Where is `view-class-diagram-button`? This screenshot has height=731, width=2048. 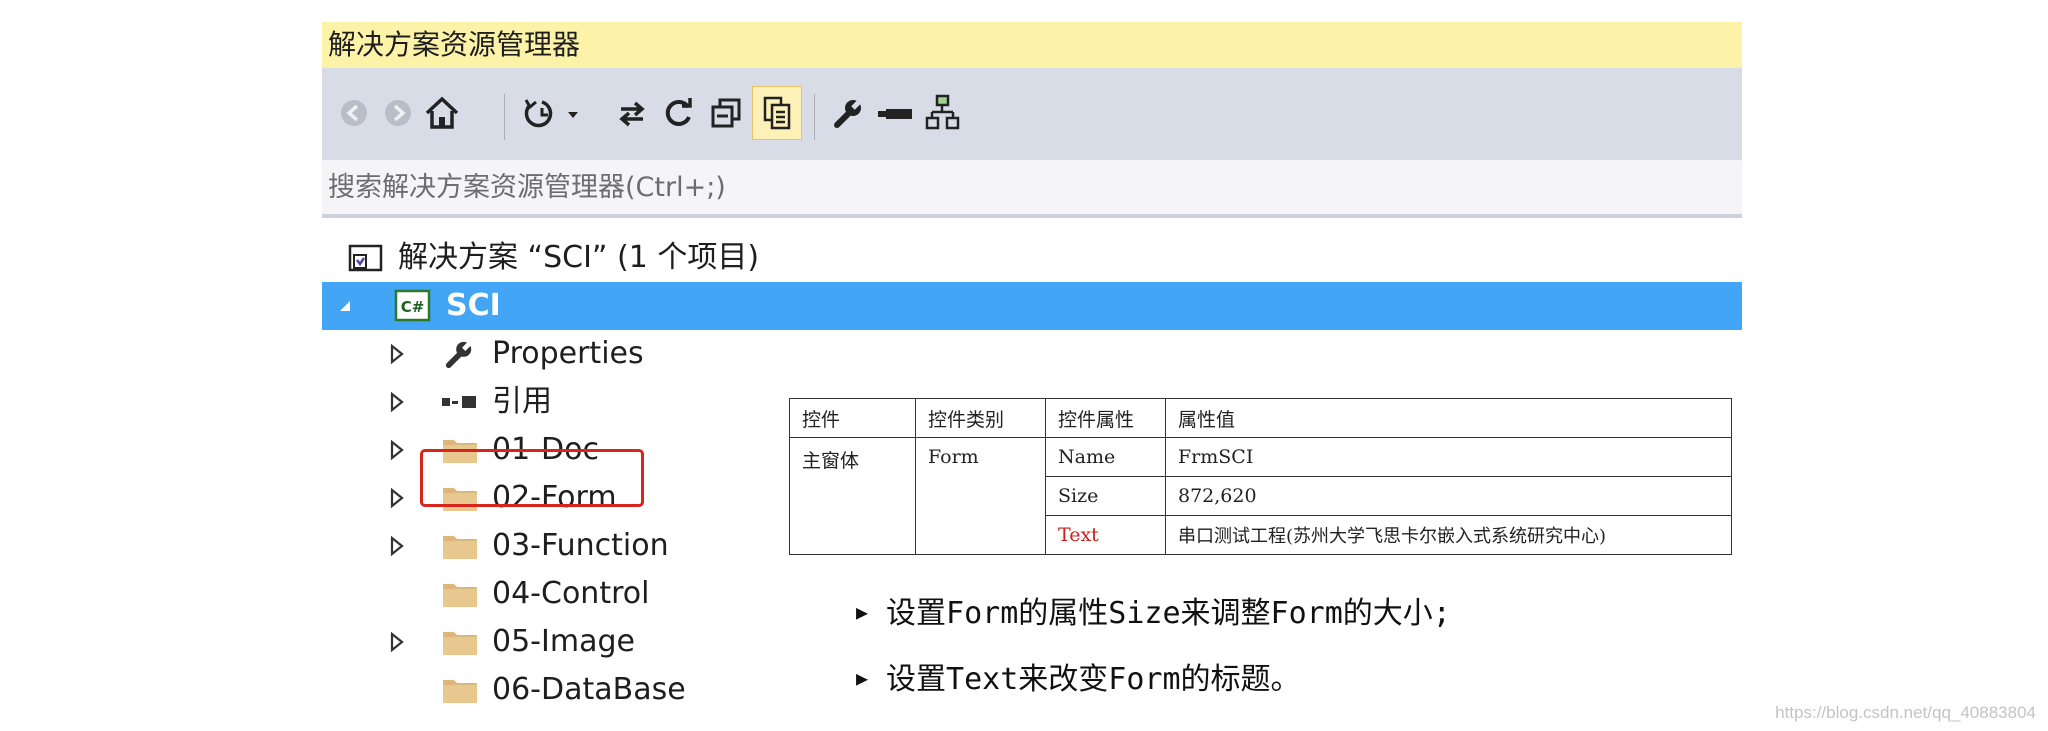 view-class-diagram-button is located at coordinates (943, 113).